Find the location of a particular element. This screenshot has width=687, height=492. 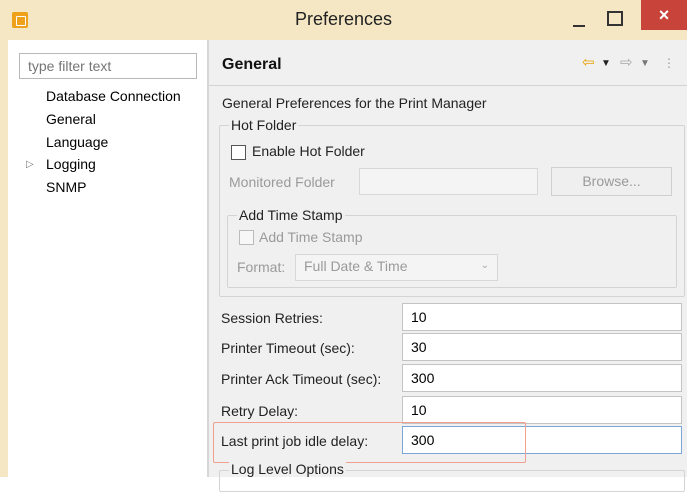

forward-arrow-icon: ⇨ is located at coordinates (628, 62).